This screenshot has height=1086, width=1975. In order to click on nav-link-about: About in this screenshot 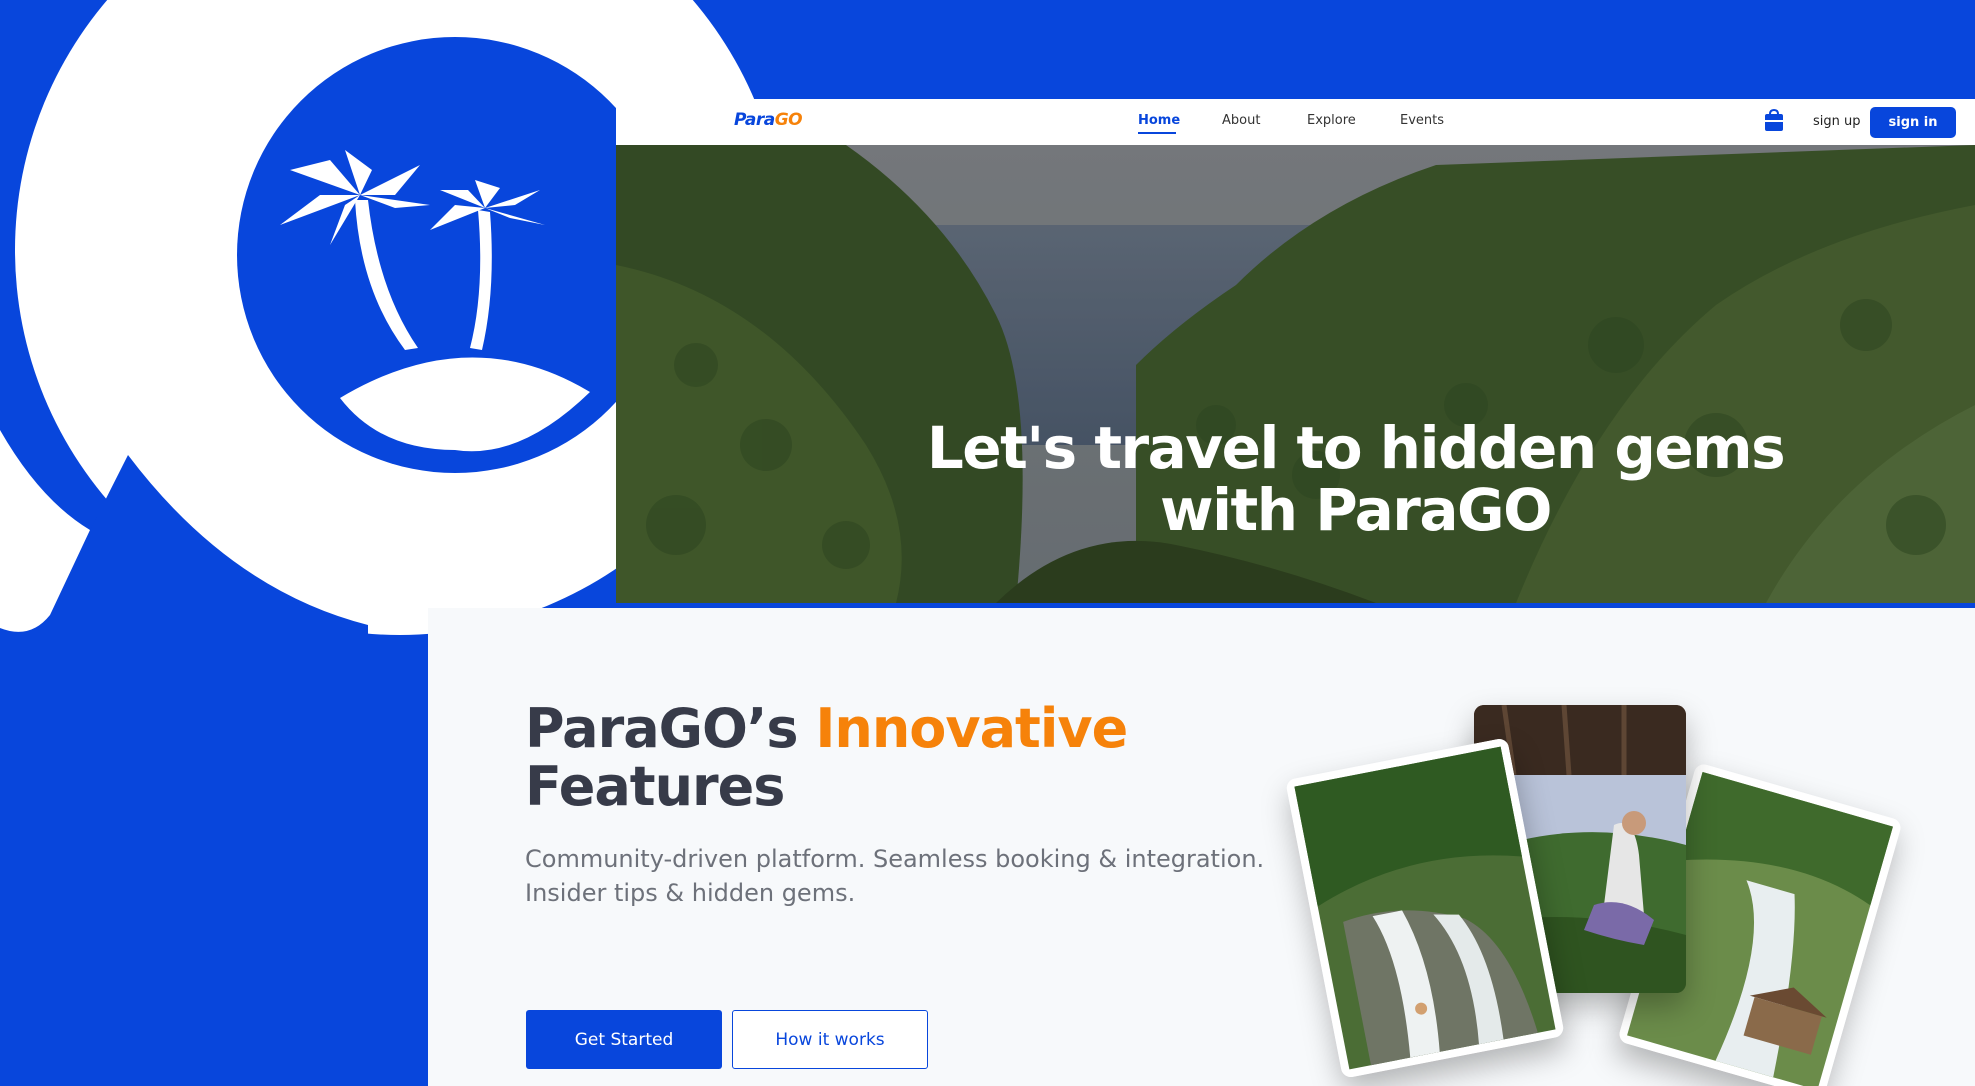, I will do `click(1241, 120)`.